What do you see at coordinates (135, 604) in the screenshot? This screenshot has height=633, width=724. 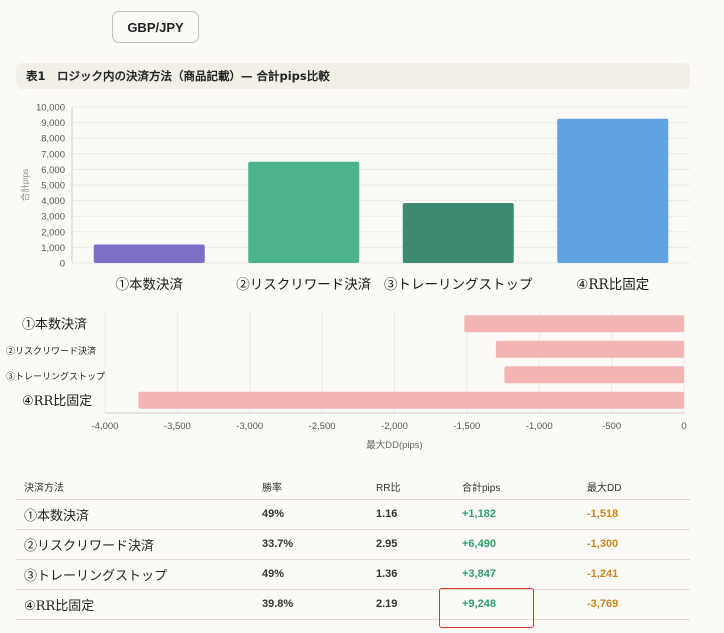 I see `row-method: ④RR比固定` at bounding box center [135, 604].